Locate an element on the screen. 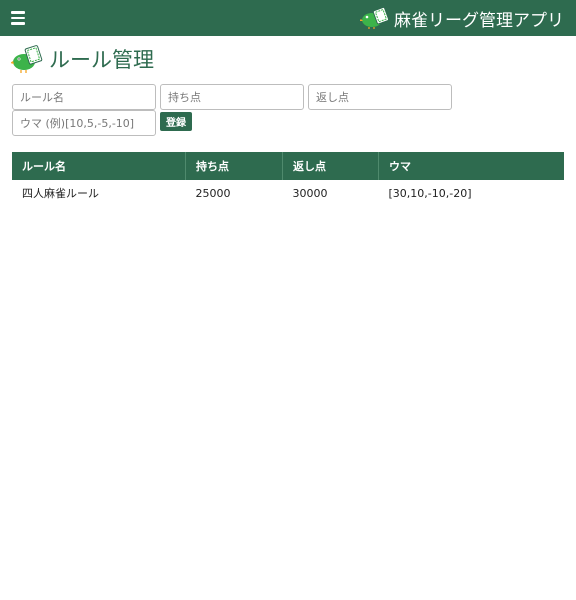 Image resolution: width=576 pixels, height=600 pixels. start-points-input is located at coordinates (232, 97).